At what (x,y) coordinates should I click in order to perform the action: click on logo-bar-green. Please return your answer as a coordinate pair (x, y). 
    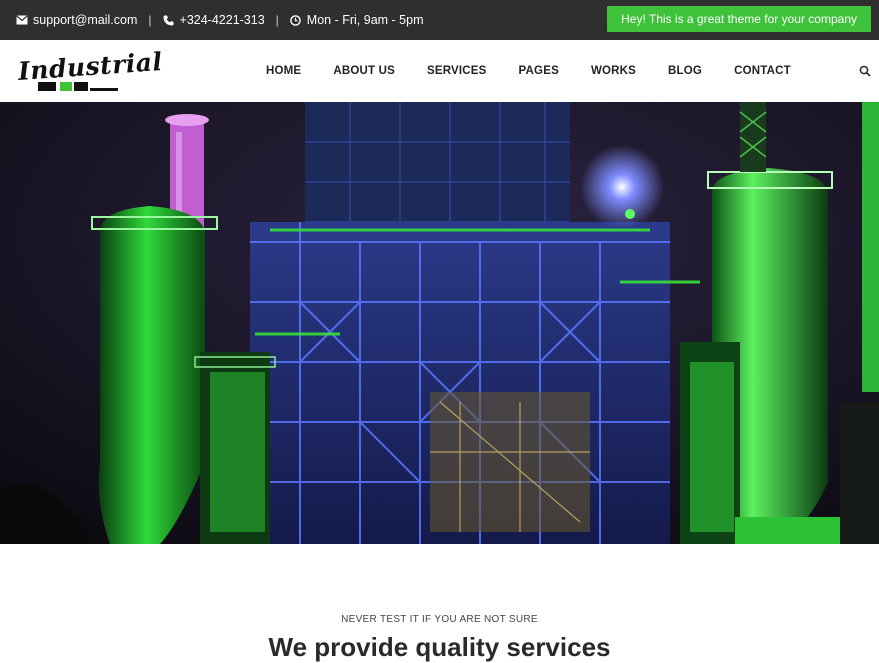
    Looking at the image, I should click on (66, 86).